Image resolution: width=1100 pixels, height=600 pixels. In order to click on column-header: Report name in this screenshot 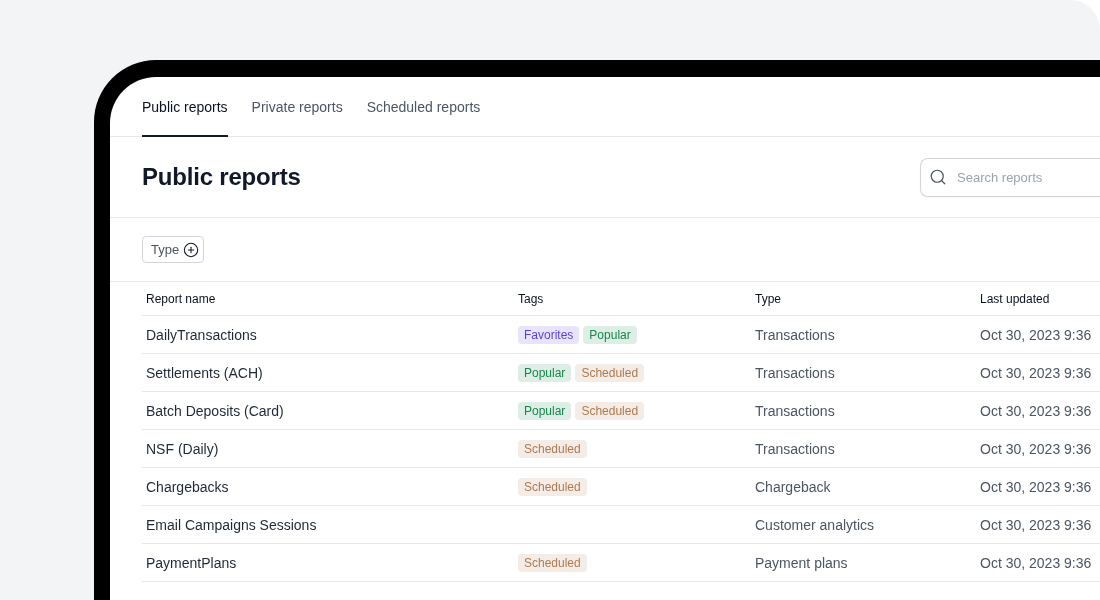, I will do `click(181, 298)`.